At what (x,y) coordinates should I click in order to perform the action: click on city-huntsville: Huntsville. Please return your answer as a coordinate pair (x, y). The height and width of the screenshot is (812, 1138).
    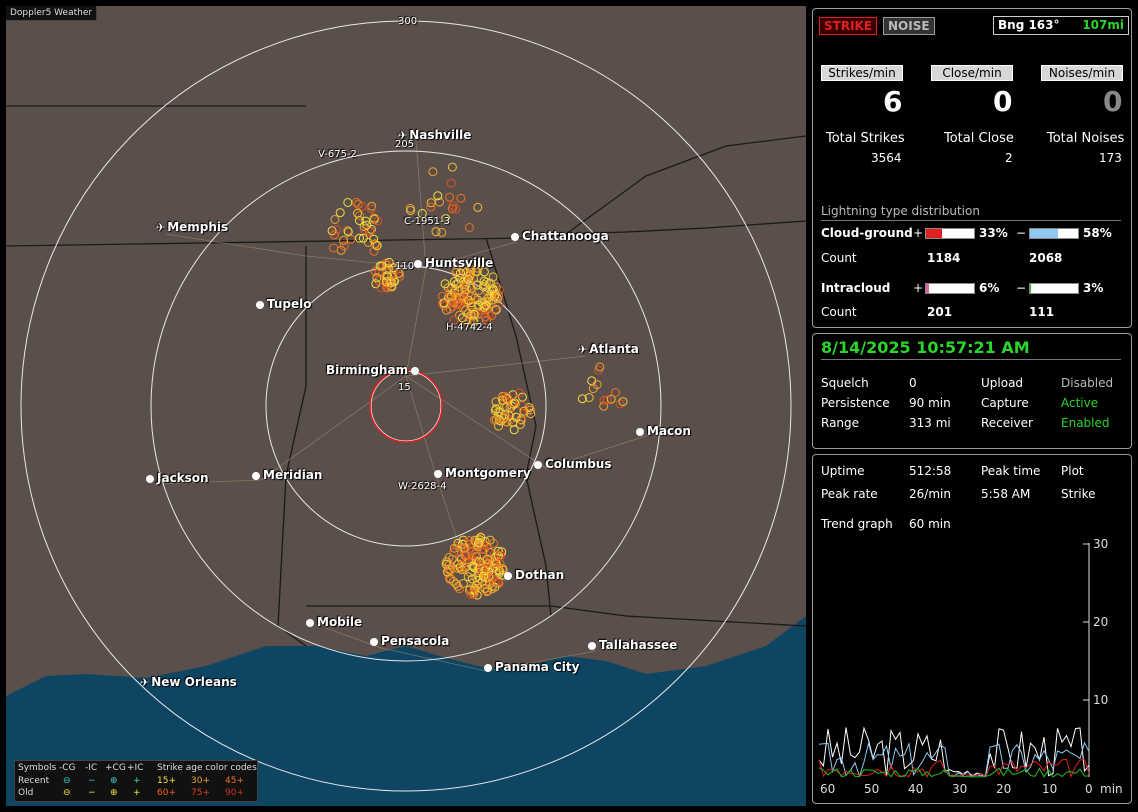
    Looking at the image, I should click on (453, 263).